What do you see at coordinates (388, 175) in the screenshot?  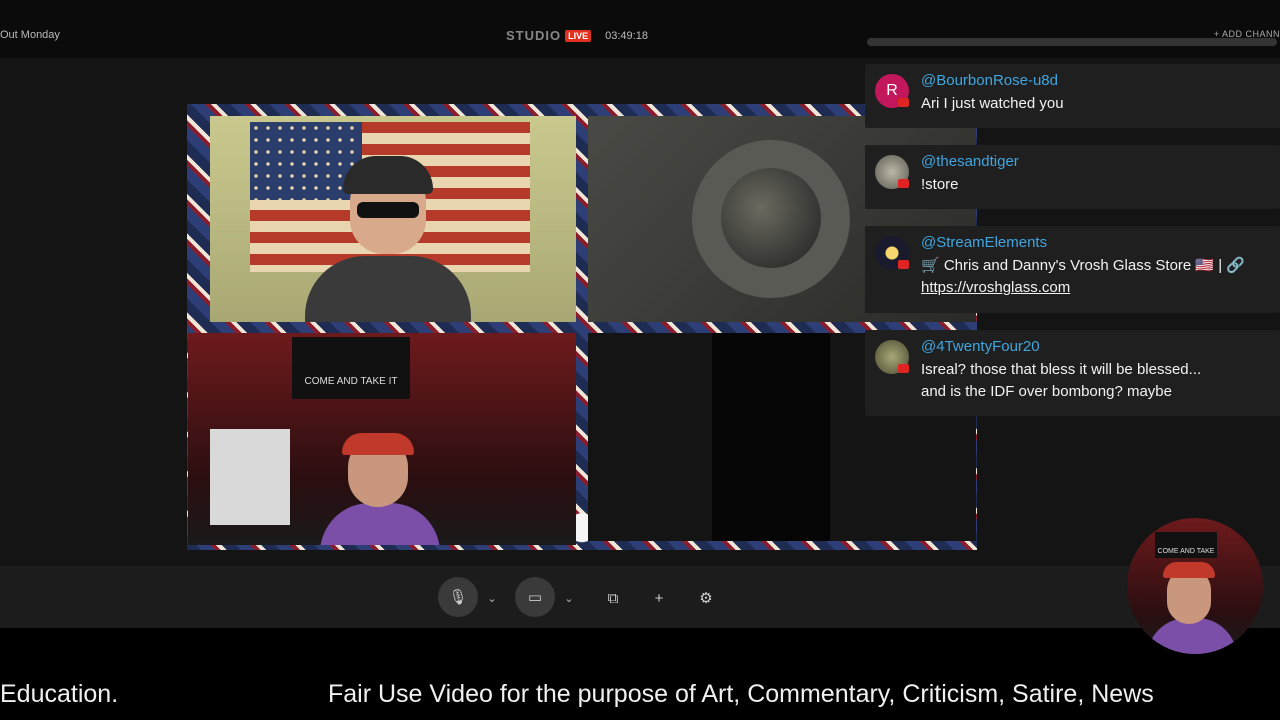 I see `host-hat` at bounding box center [388, 175].